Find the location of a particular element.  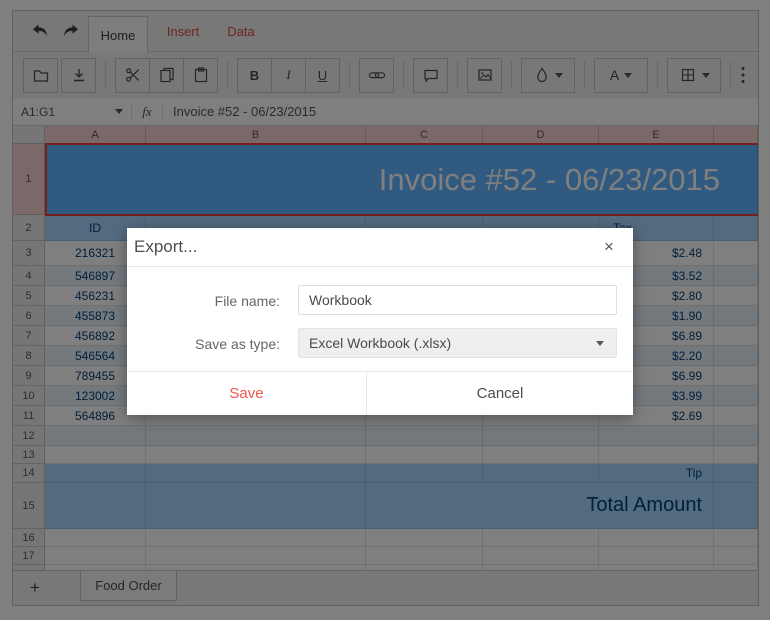

cancel-button: Cancel is located at coordinates (500, 393).